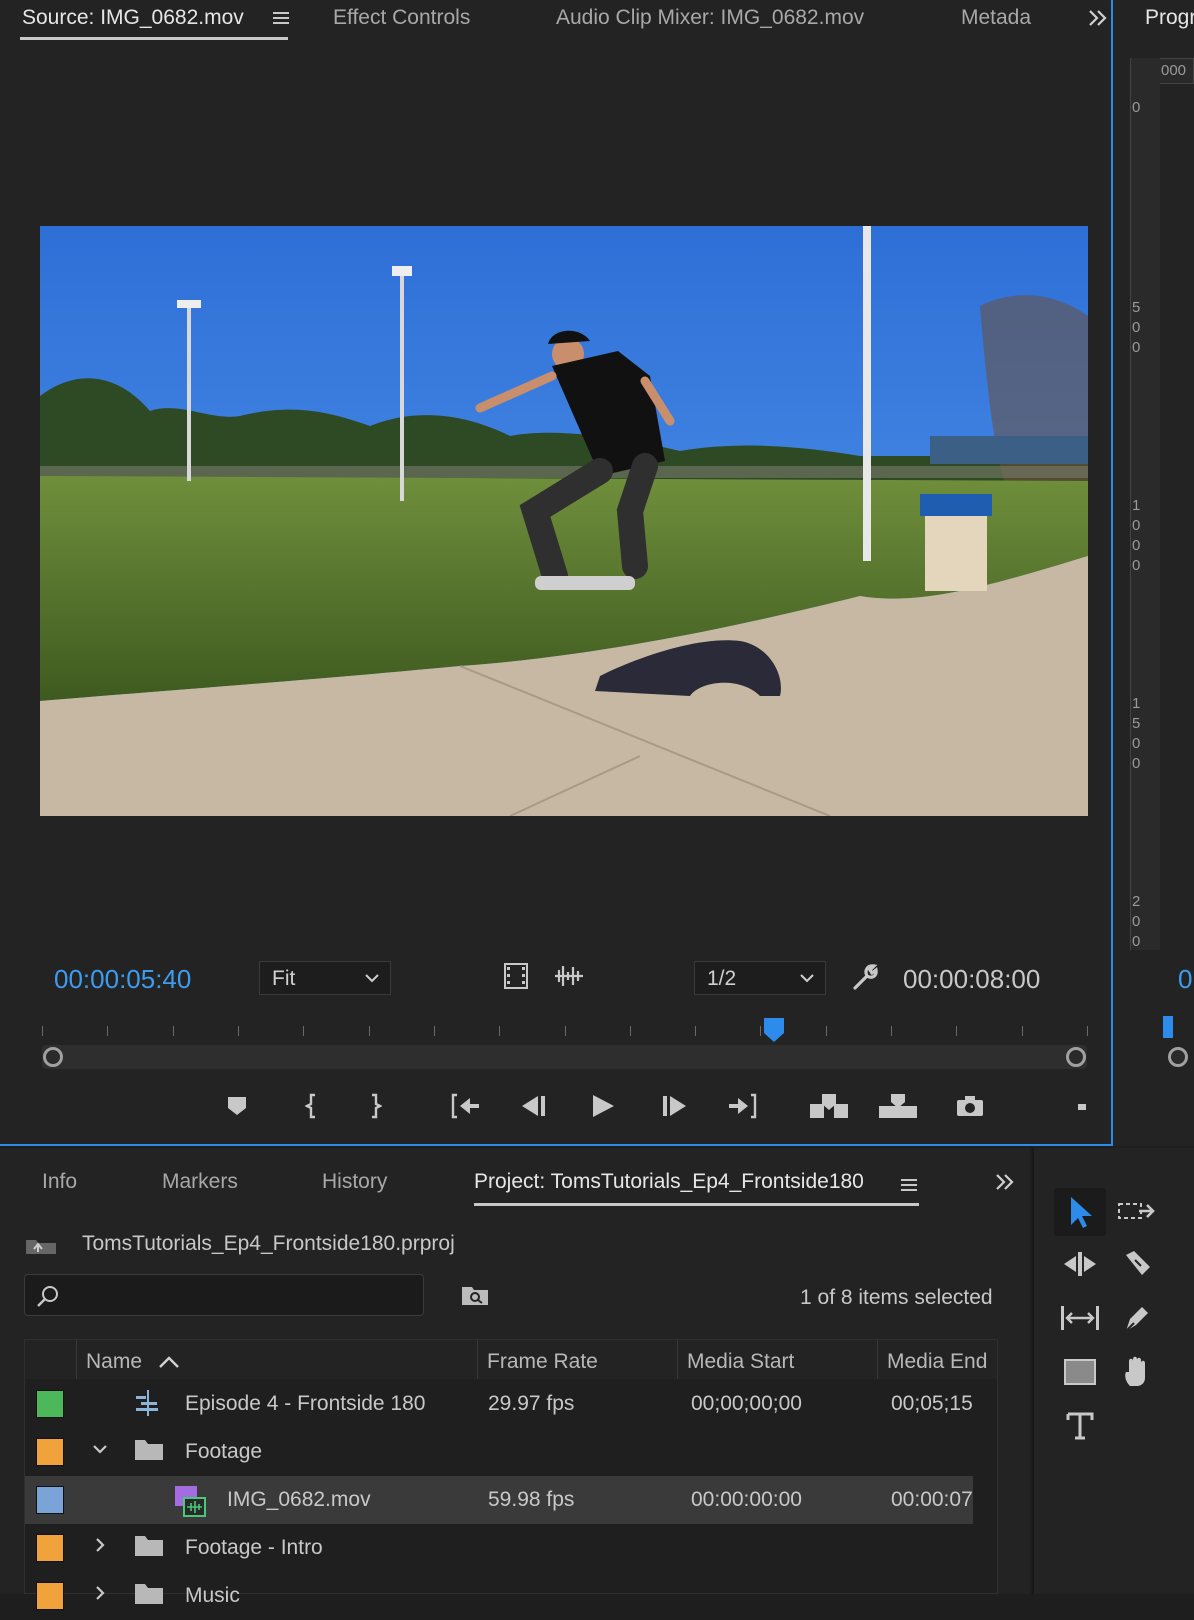 This screenshot has height=1620, width=1194. What do you see at coordinates (542, 1362) in the screenshot?
I see `column-header-frame-rate: Frame Rate` at bounding box center [542, 1362].